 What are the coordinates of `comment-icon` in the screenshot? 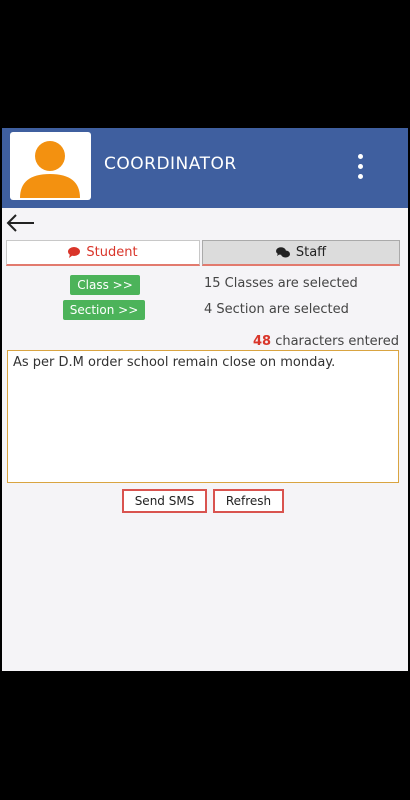 It's located at (74, 252).